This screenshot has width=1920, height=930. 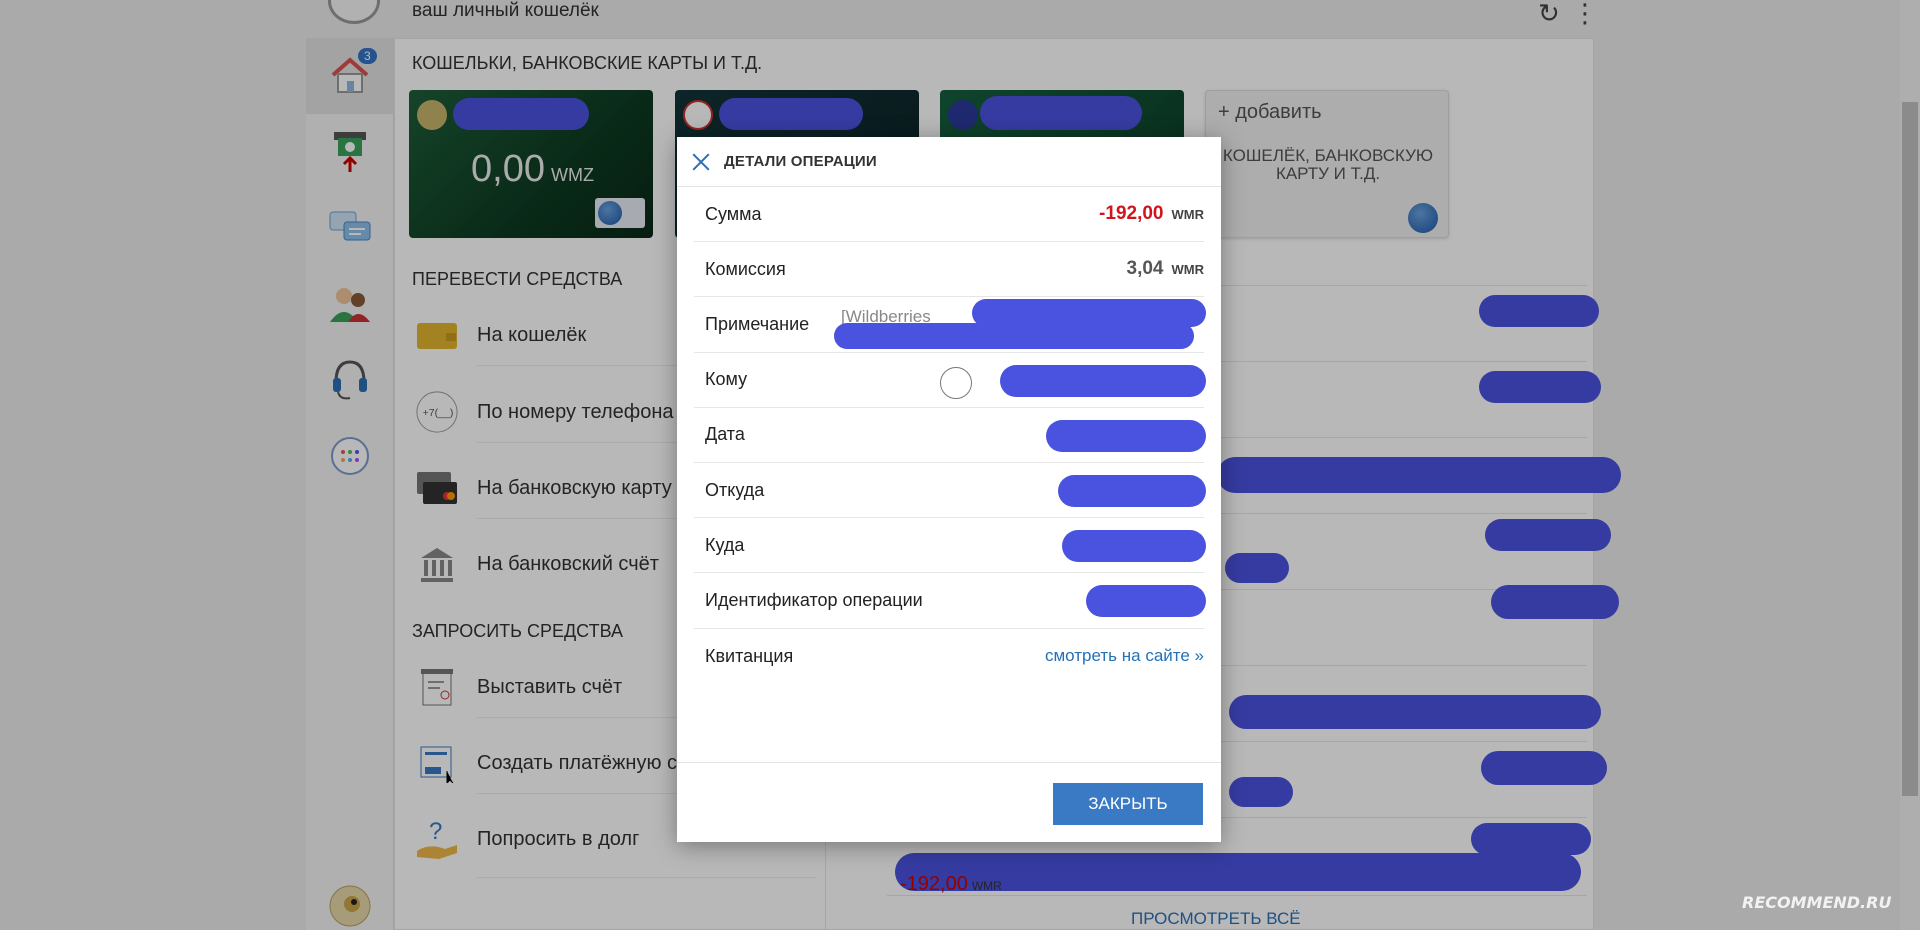 What do you see at coordinates (1126, 435) in the screenshot?
I see `redacted-date` at bounding box center [1126, 435].